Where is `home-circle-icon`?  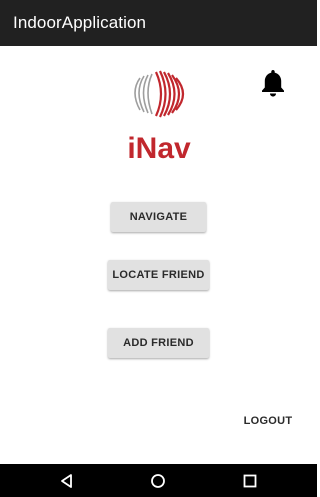 home-circle-icon is located at coordinates (158, 481).